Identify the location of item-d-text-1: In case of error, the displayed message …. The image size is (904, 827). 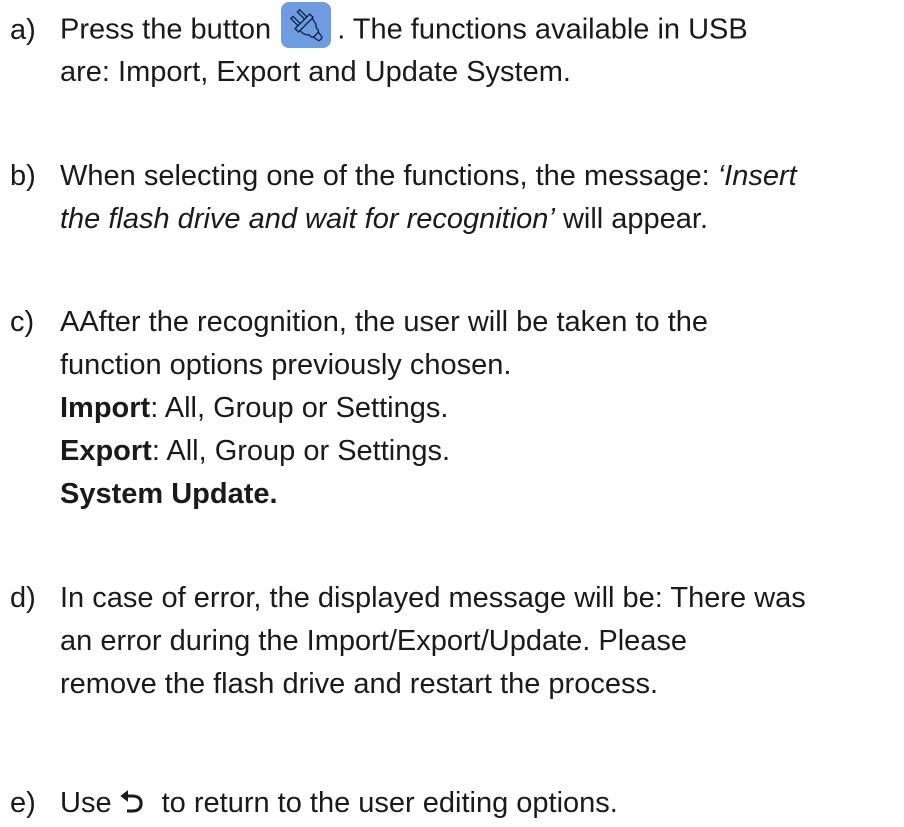
(433, 598).